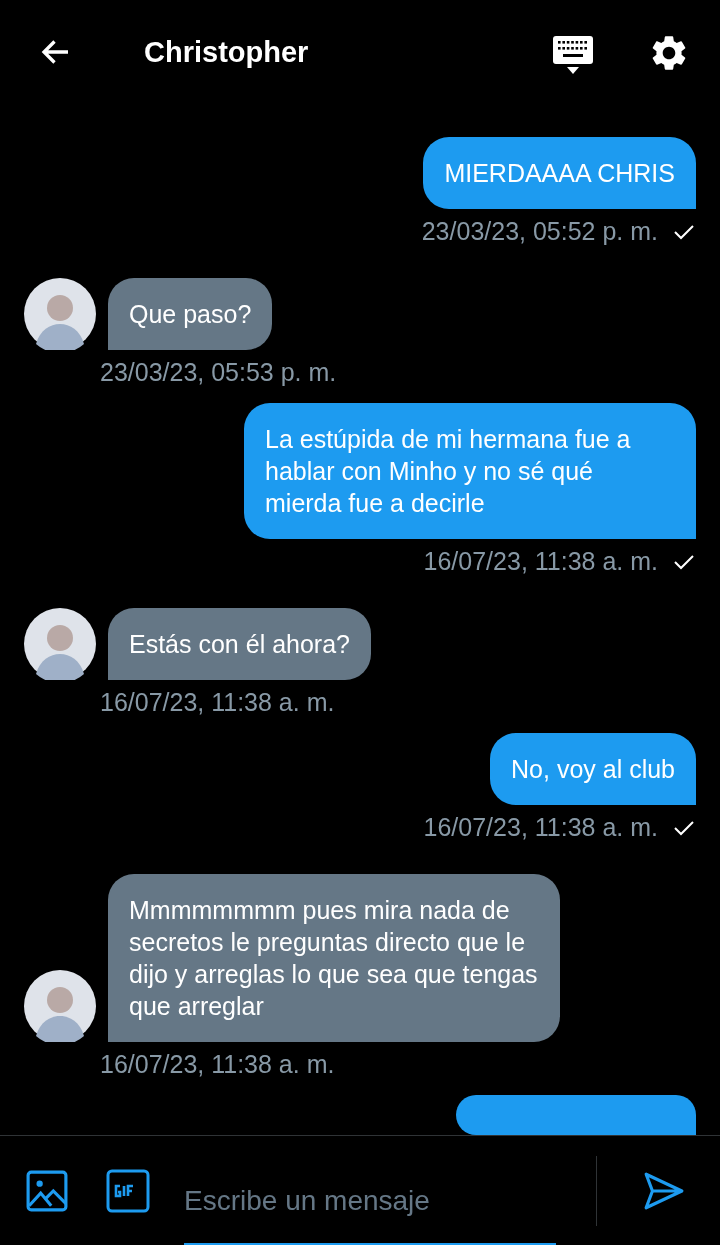 The width and height of the screenshot is (720, 1245). Describe the element at coordinates (573, 55) in the screenshot. I see `keyboard-icon` at that location.